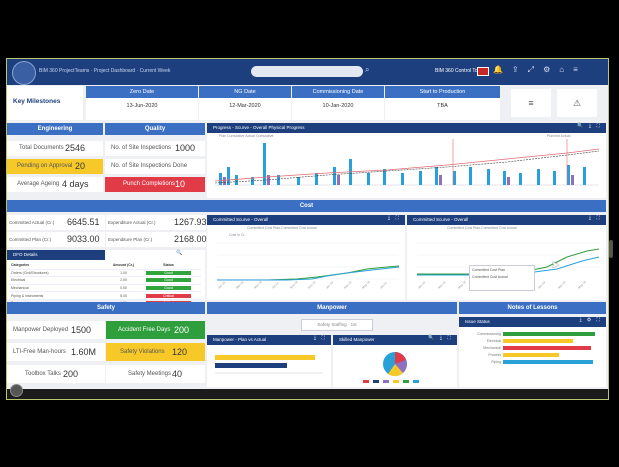 Image resolution: width=619 pixels, height=467 pixels. Describe the element at coordinates (56, 255) in the screenshot. I see `dfo-title: DFO Details` at that location.